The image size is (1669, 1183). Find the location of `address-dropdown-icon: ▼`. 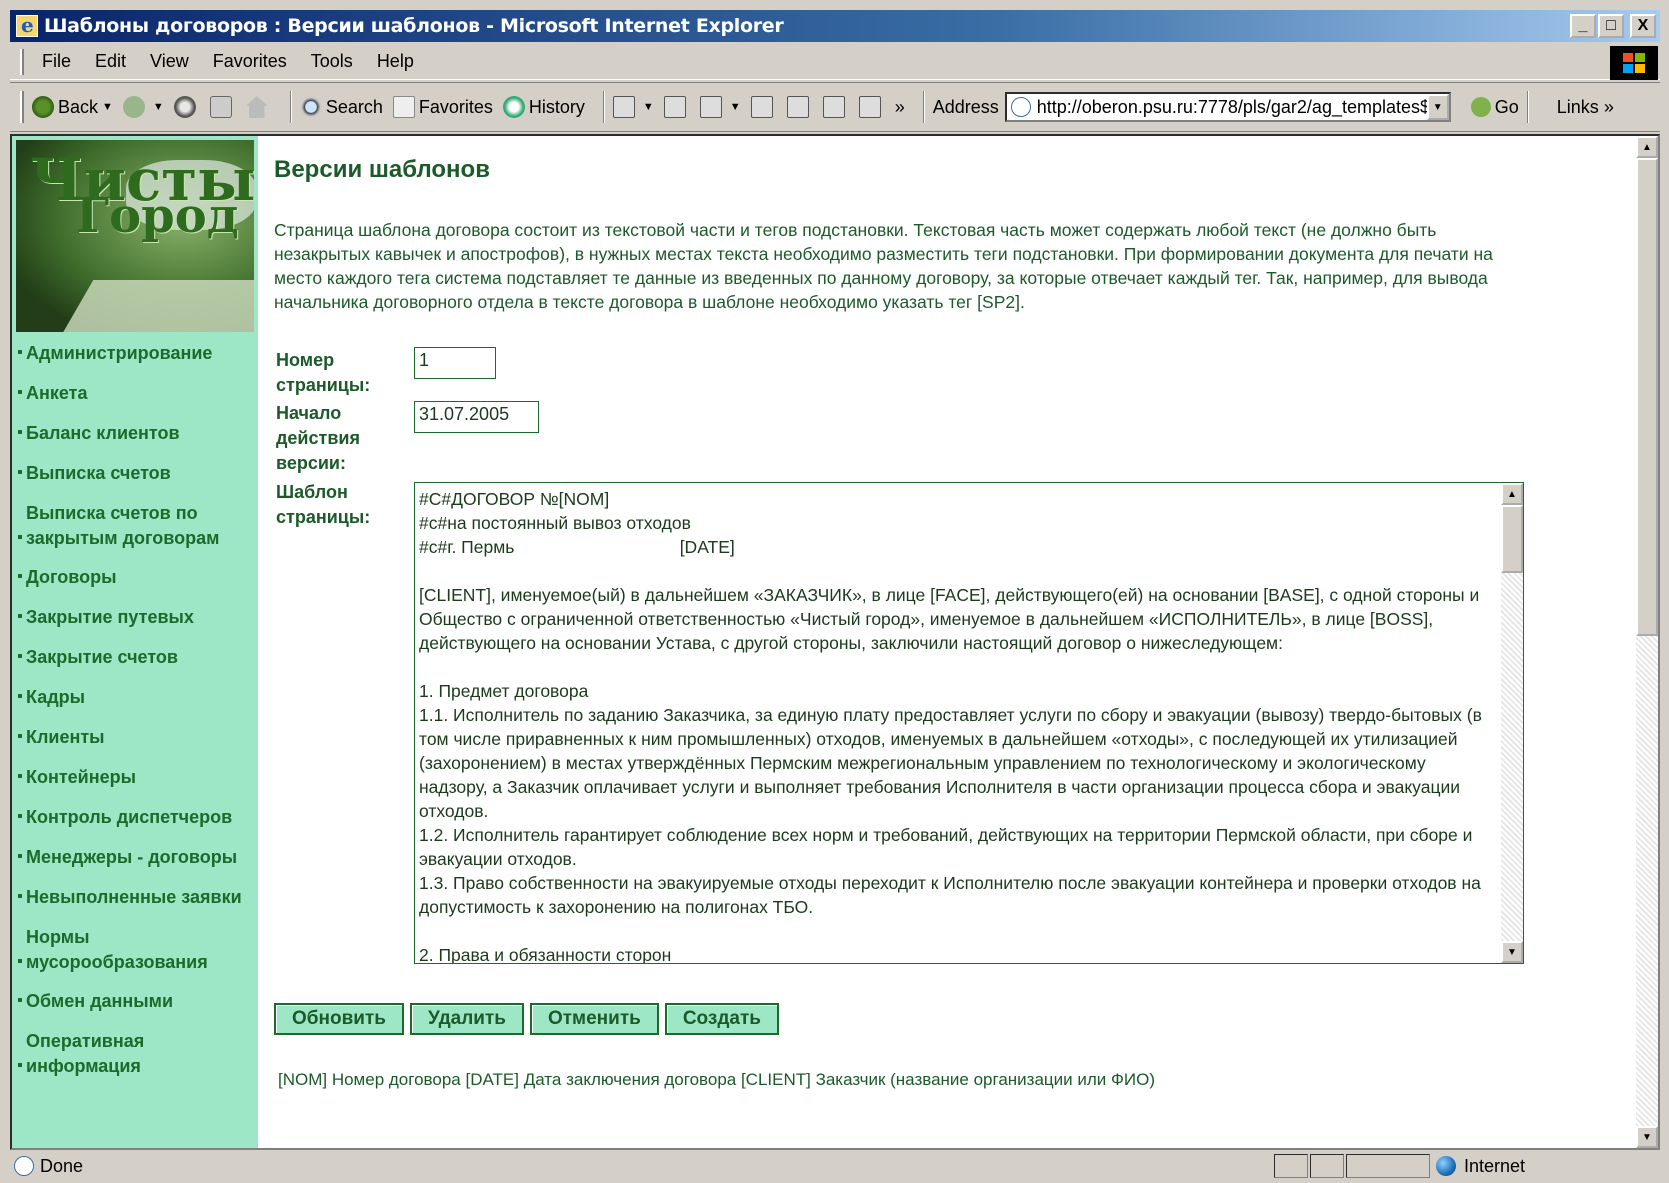

address-dropdown-icon: ▼ is located at coordinates (1437, 107).